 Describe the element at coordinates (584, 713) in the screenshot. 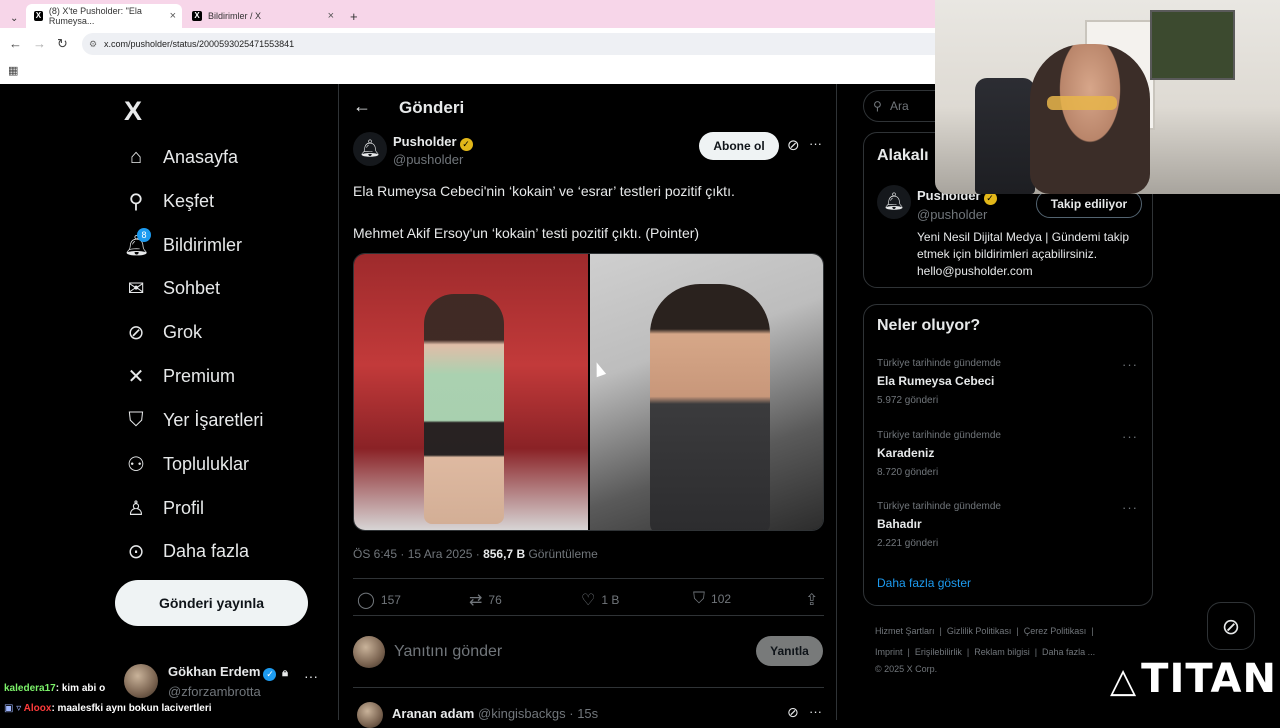

I see `reply-time: · 15s` at that location.